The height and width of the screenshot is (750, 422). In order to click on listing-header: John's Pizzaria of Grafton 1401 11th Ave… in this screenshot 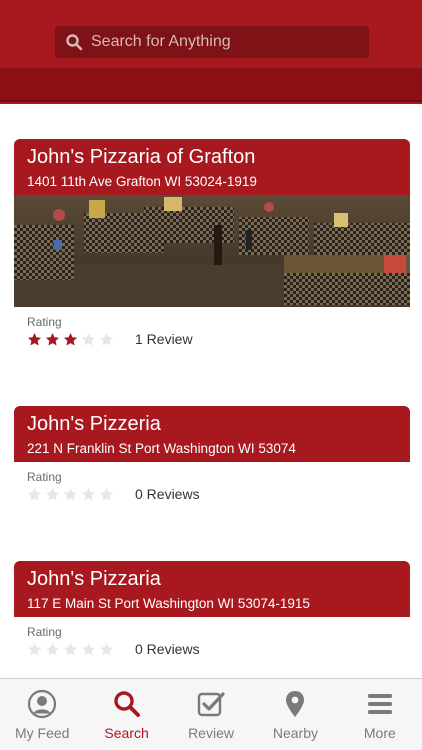, I will do `click(212, 167)`.